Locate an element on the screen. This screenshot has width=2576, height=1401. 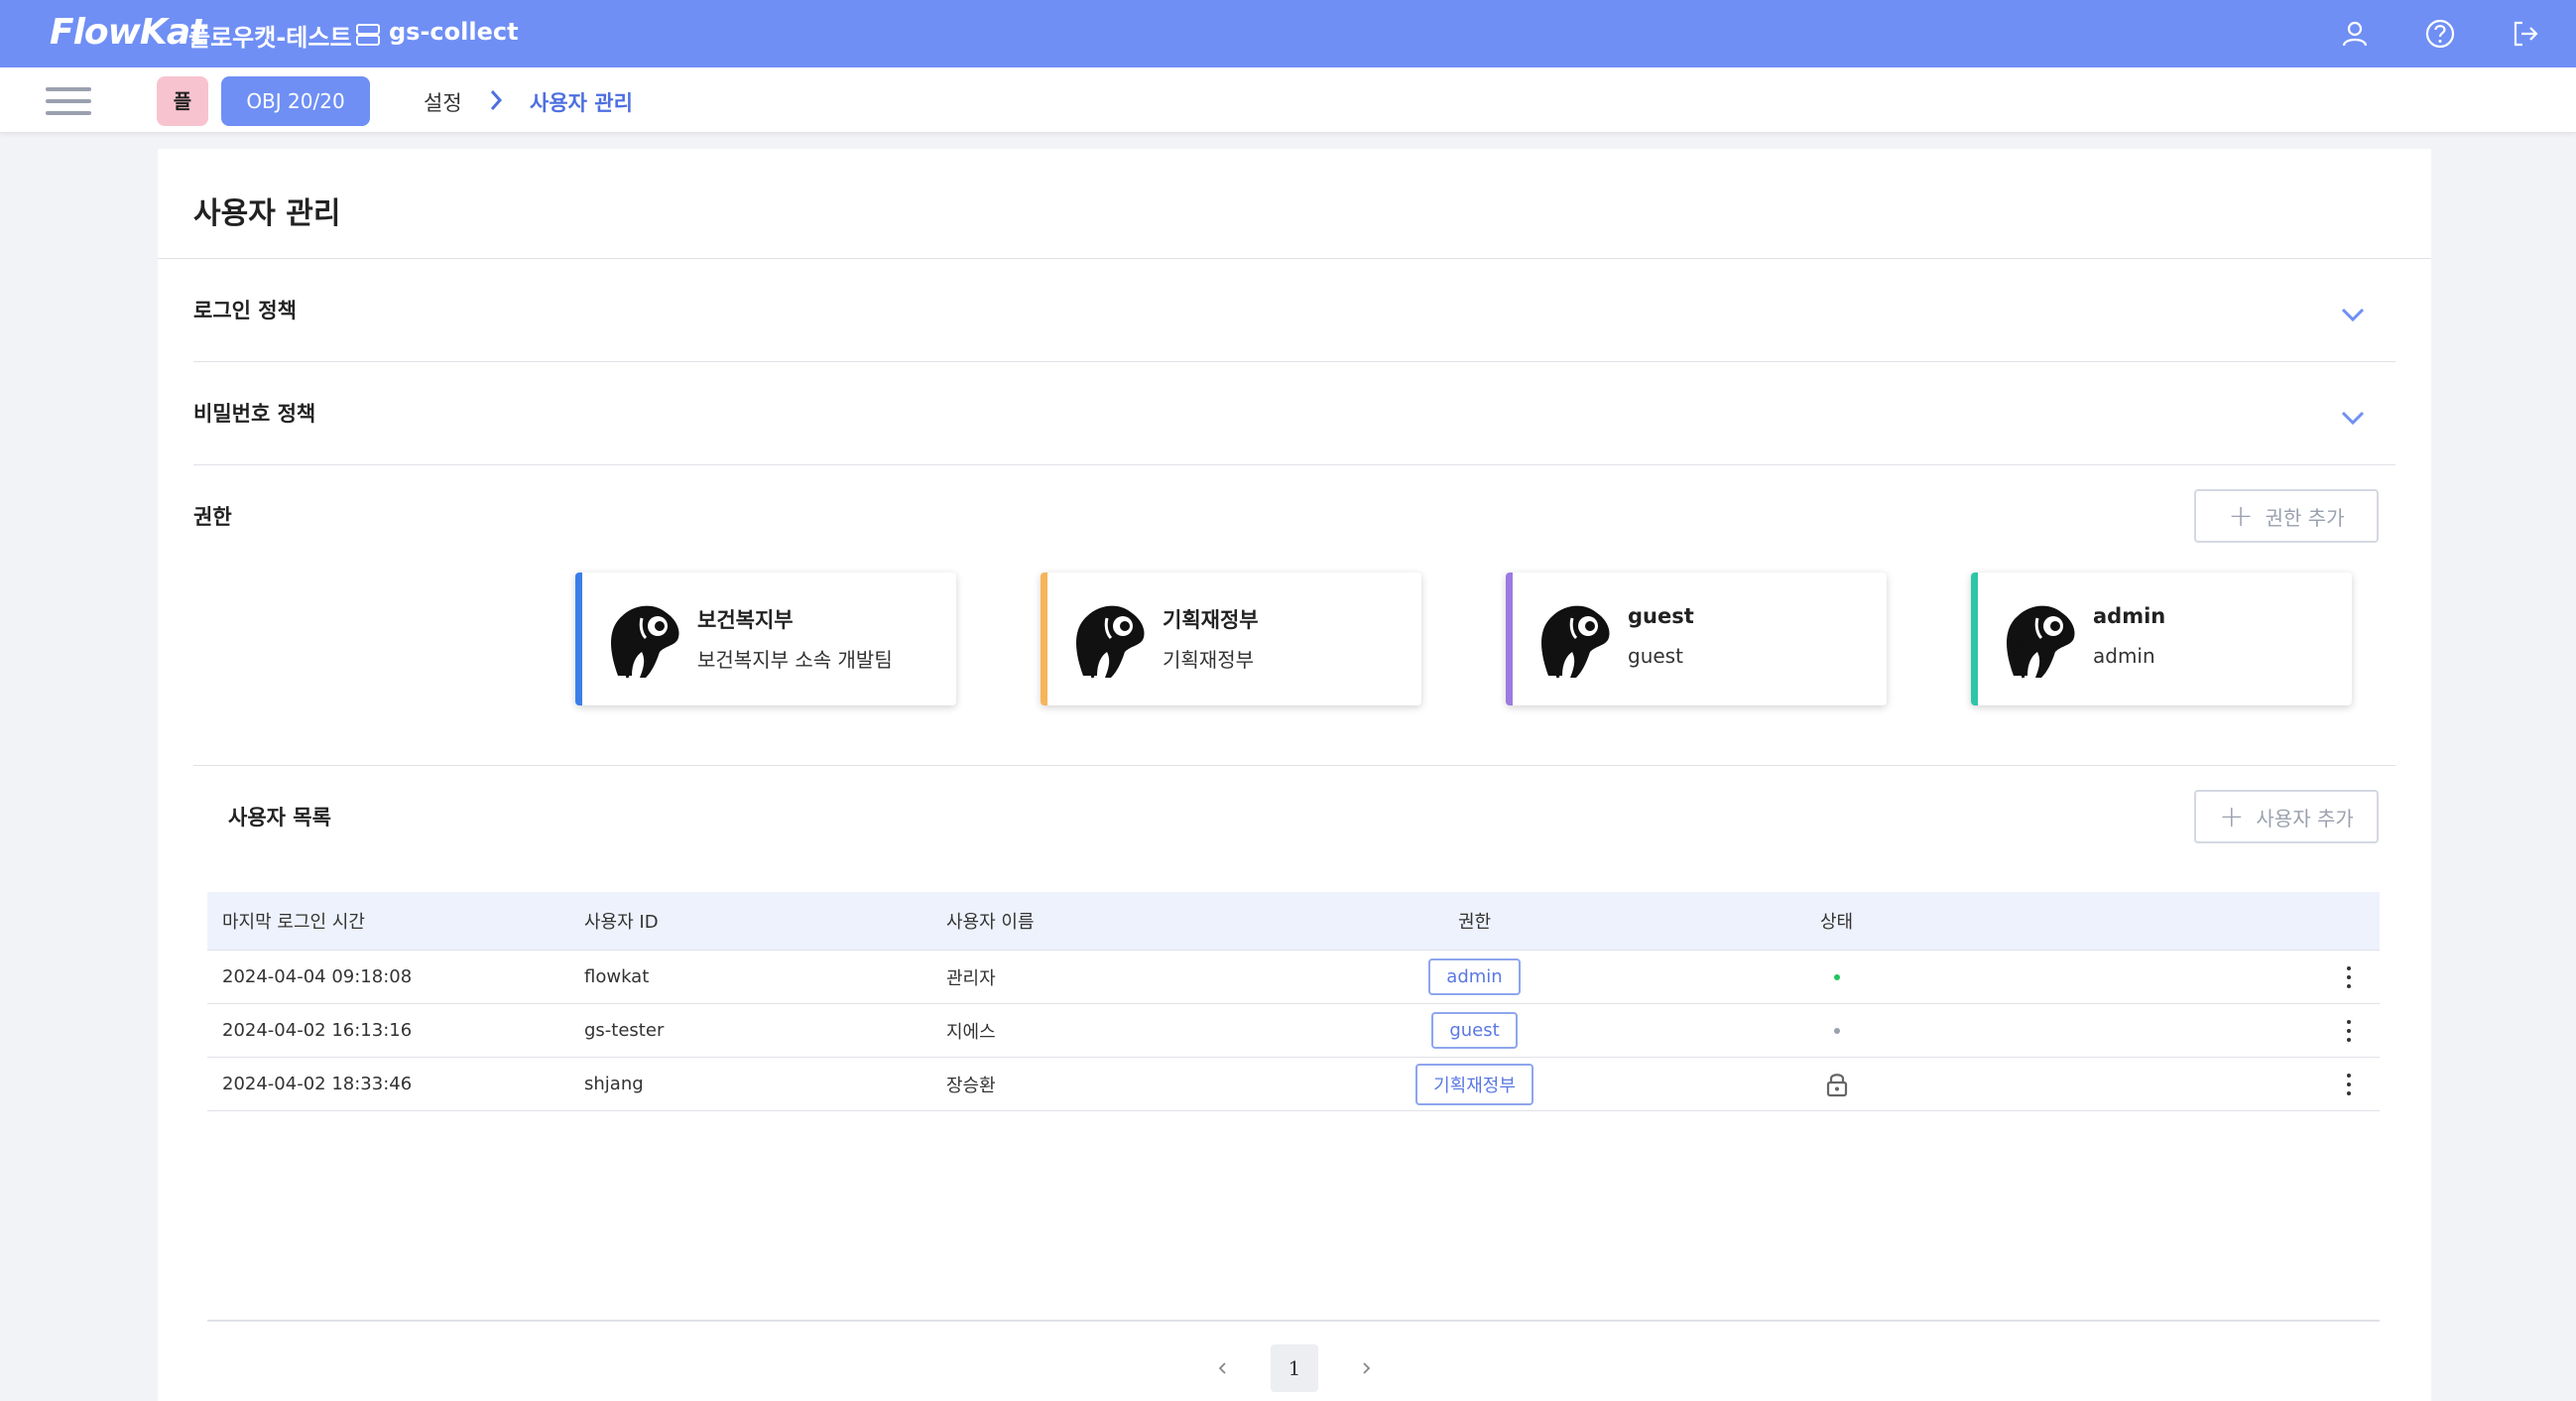
role-card: admin admin is located at coordinates (2161, 639).